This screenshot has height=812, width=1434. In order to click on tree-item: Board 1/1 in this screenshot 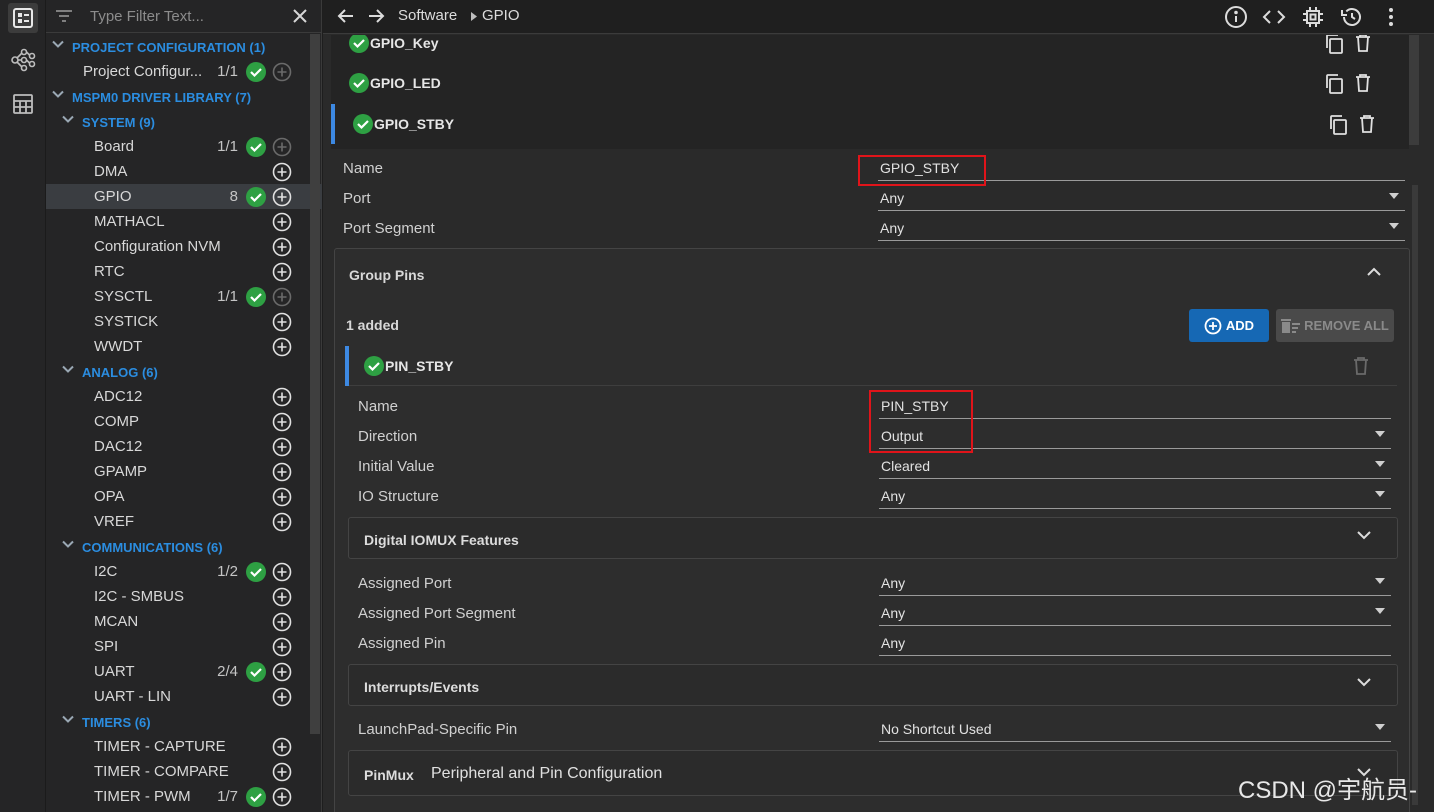, I will do `click(184, 146)`.